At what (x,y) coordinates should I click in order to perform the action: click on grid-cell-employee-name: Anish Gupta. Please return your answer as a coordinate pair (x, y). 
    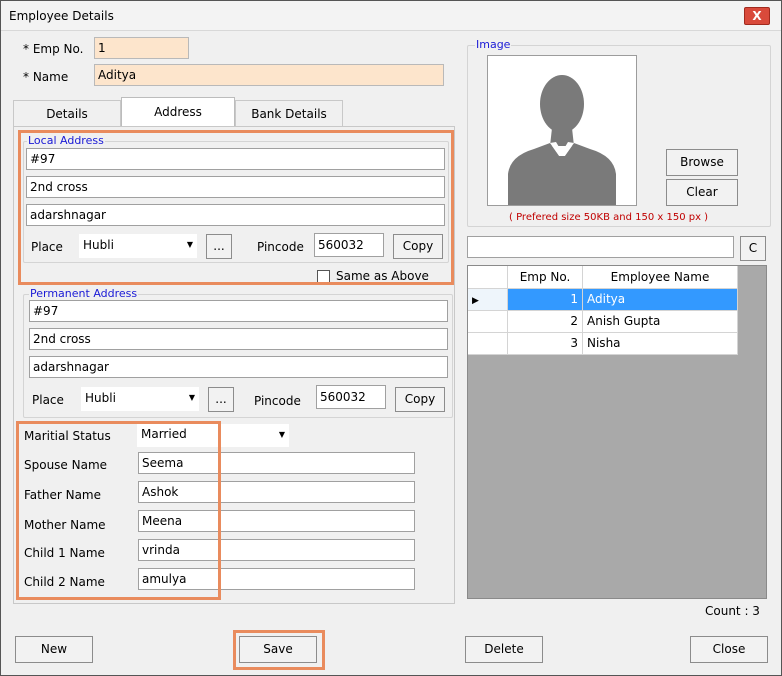
    Looking at the image, I should click on (660, 322).